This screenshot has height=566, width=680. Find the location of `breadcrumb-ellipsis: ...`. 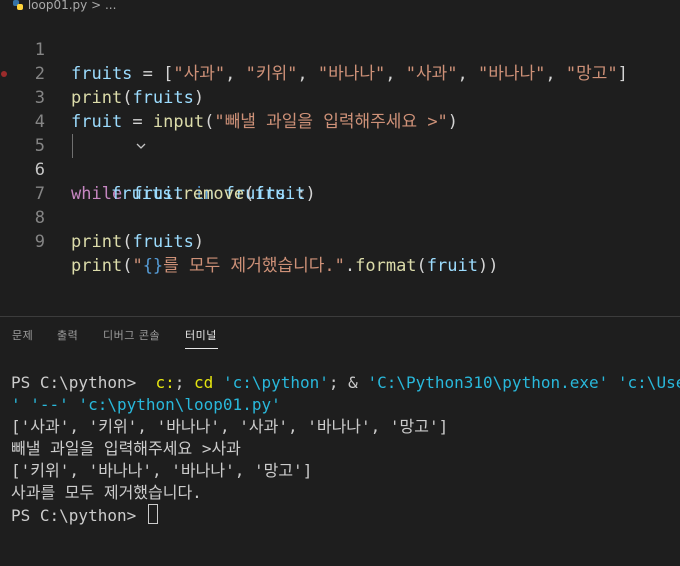

breadcrumb-ellipsis: ... is located at coordinates (110, 6).